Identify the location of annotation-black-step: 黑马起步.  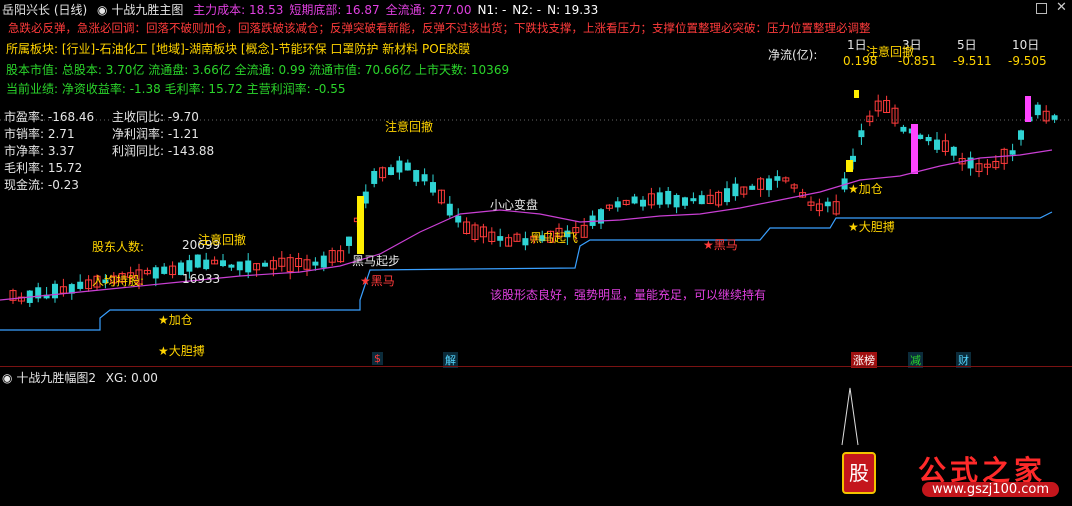
(376, 261).